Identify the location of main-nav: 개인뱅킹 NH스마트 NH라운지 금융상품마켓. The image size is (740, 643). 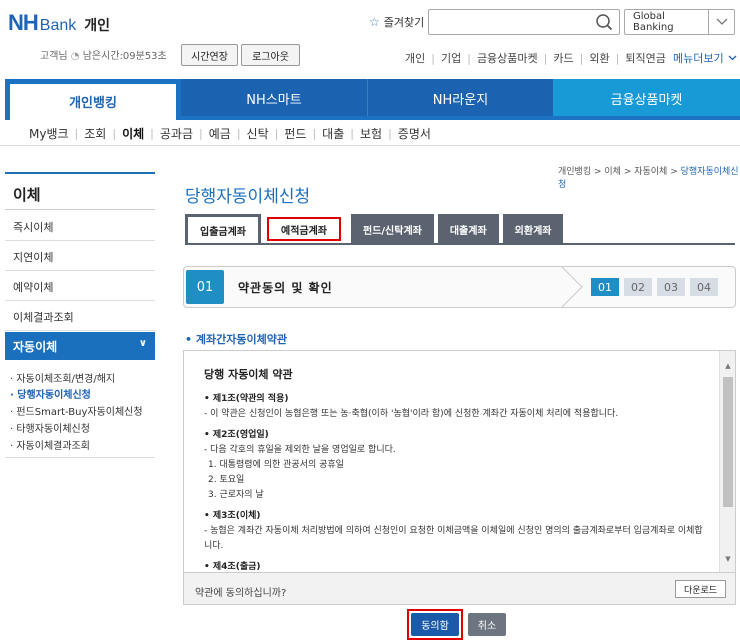
(372, 99).